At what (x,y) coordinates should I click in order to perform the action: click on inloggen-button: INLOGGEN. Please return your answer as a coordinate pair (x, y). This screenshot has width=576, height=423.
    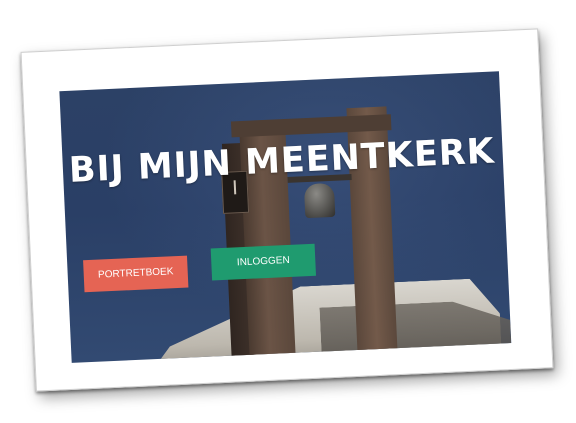
    Looking at the image, I should click on (263, 262).